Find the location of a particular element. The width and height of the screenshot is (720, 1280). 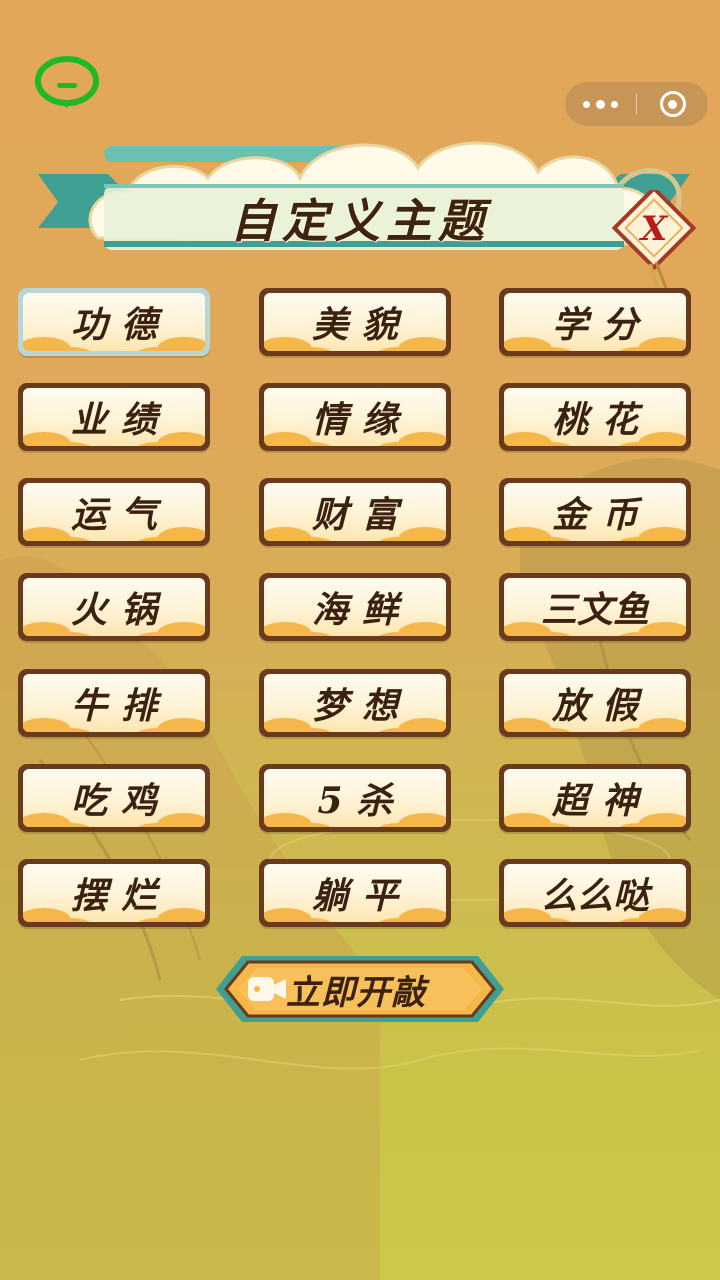

theme-button: 学分 is located at coordinates (595, 322).